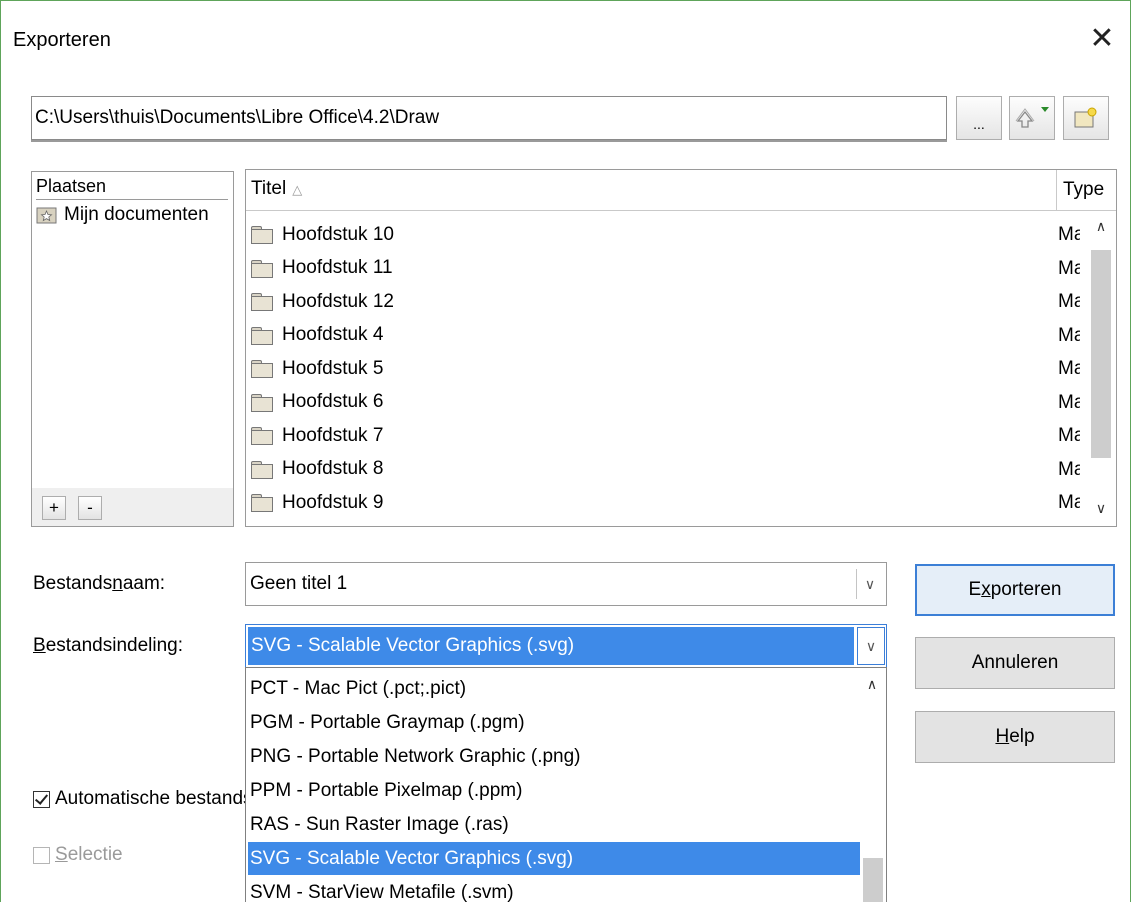 The height and width of the screenshot is (903, 1131). Describe the element at coordinates (654, 502) in the screenshot. I see `table-row: Hoofdstuk 9` at that location.